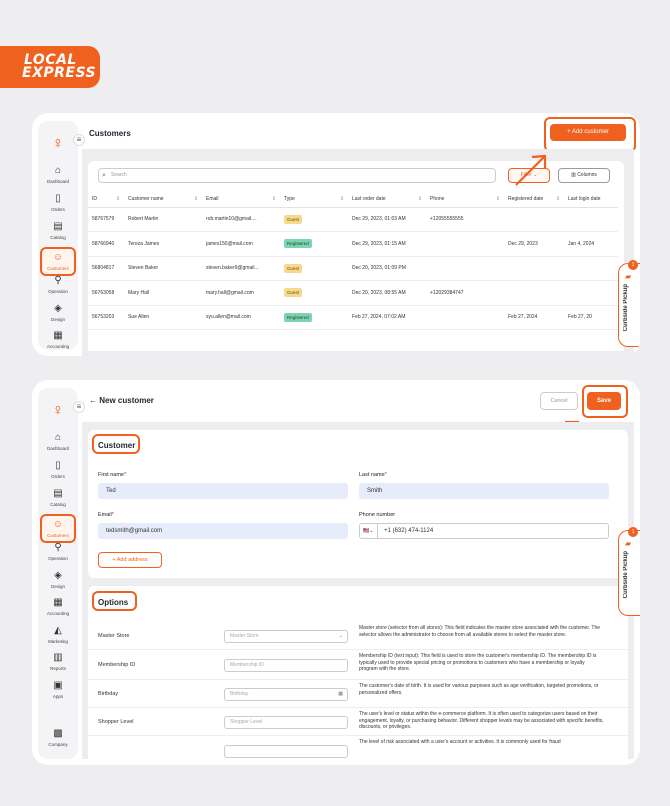 Image resolution: width=670 pixels, height=806 pixels. What do you see at coordinates (106, 199) in the screenshot?
I see `column-header: ID ⇕` at bounding box center [106, 199].